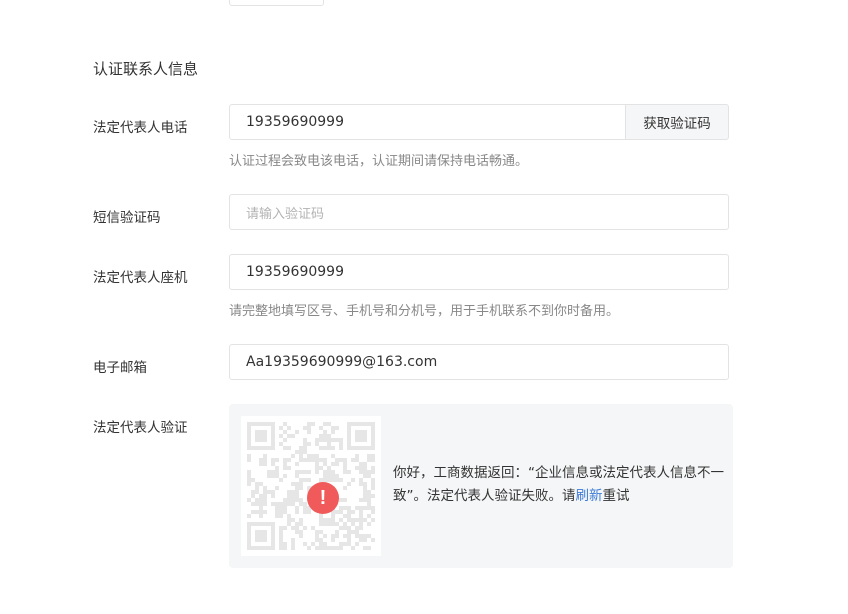 This screenshot has height=614, width=848. I want to click on email-input: Aa19359690999@163.com, so click(479, 362).